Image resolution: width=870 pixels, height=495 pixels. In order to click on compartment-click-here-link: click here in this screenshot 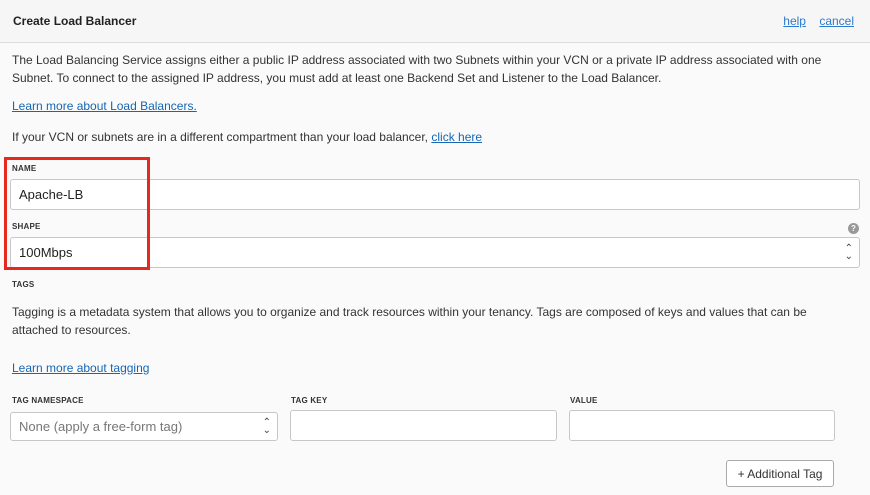, I will do `click(456, 137)`.